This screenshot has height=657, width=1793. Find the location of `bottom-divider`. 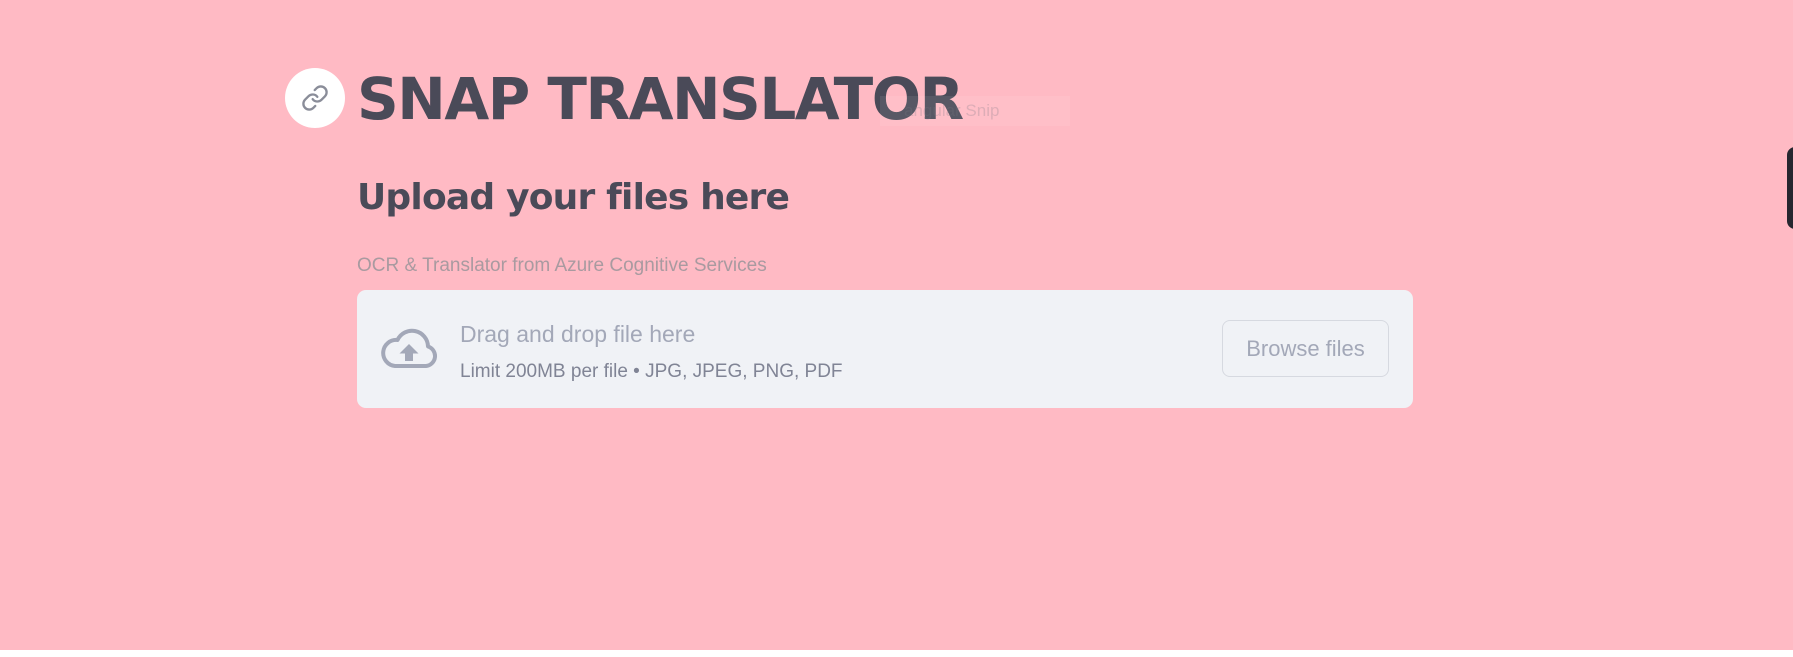

bottom-divider is located at coordinates (896, 653).